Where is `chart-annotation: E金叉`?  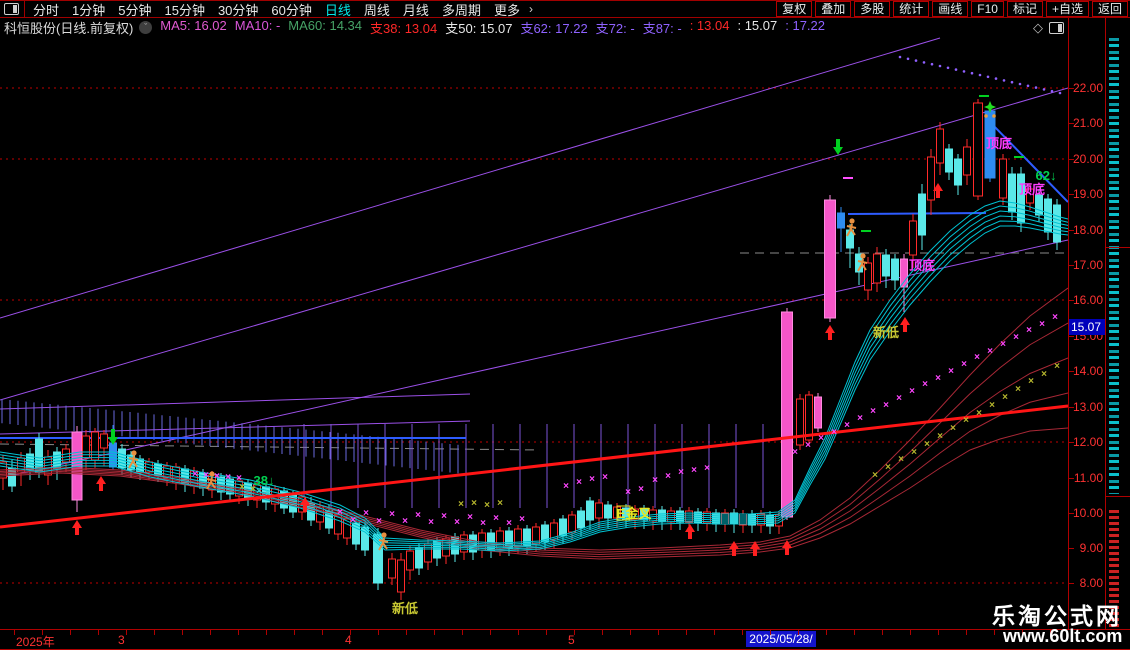
chart-annotation: E金叉 is located at coordinates (635, 513).